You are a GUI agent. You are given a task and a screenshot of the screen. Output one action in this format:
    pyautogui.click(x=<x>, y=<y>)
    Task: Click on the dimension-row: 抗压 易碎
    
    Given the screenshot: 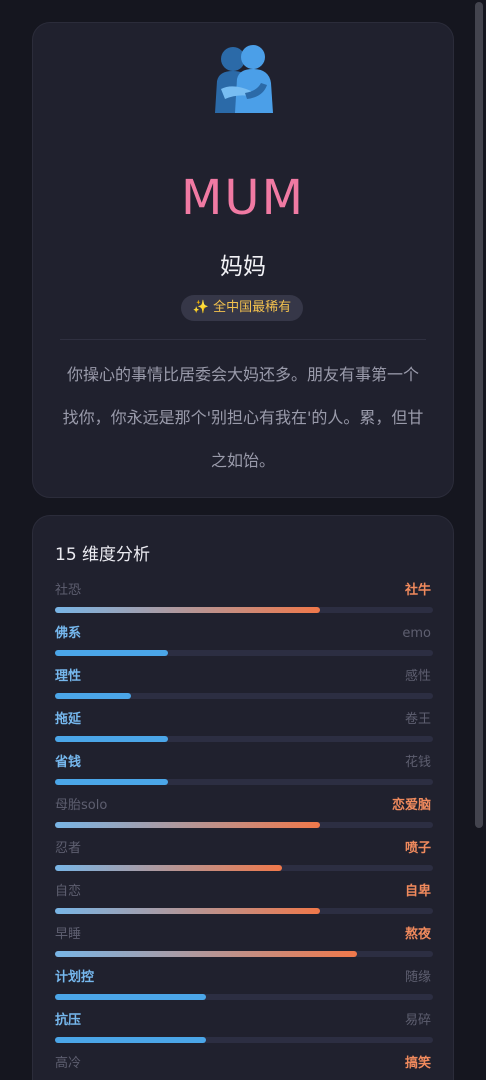 What is the action you would take?
    pyautogui.click(x=244, y=1030)
    